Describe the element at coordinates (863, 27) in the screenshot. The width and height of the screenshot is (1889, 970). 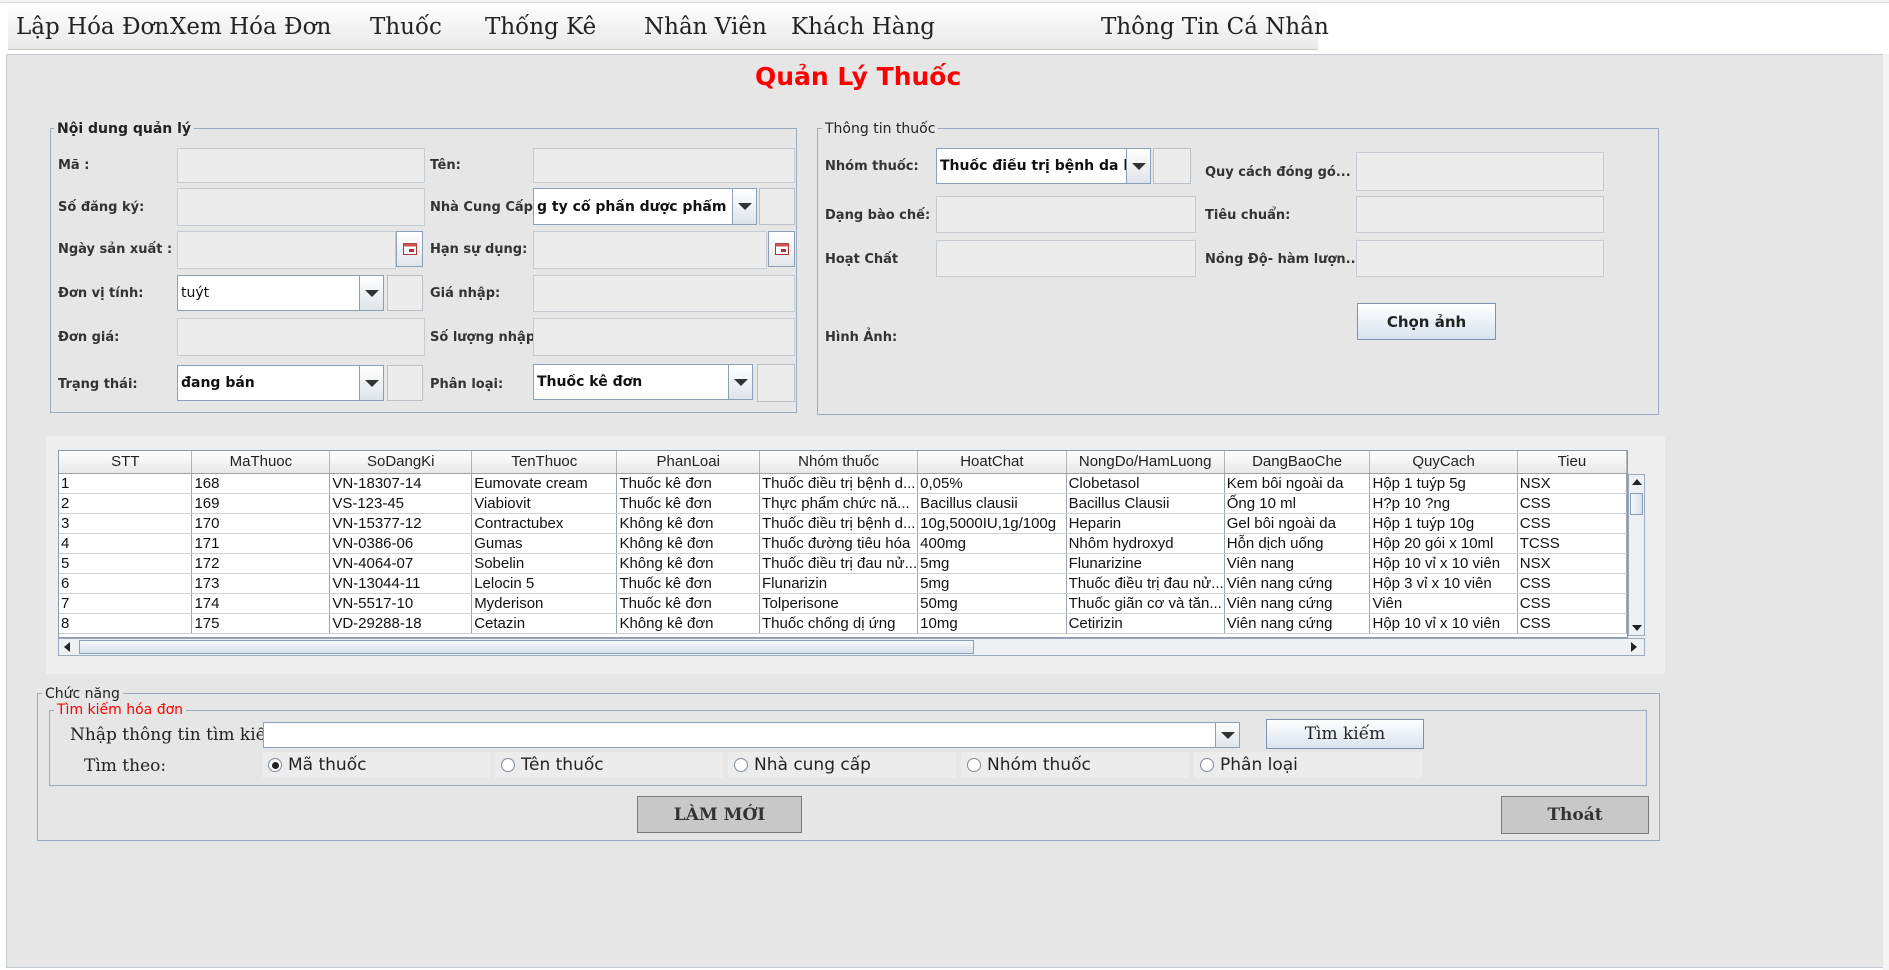
I see `menu-khach-hang: Khách Hàng` at that location.